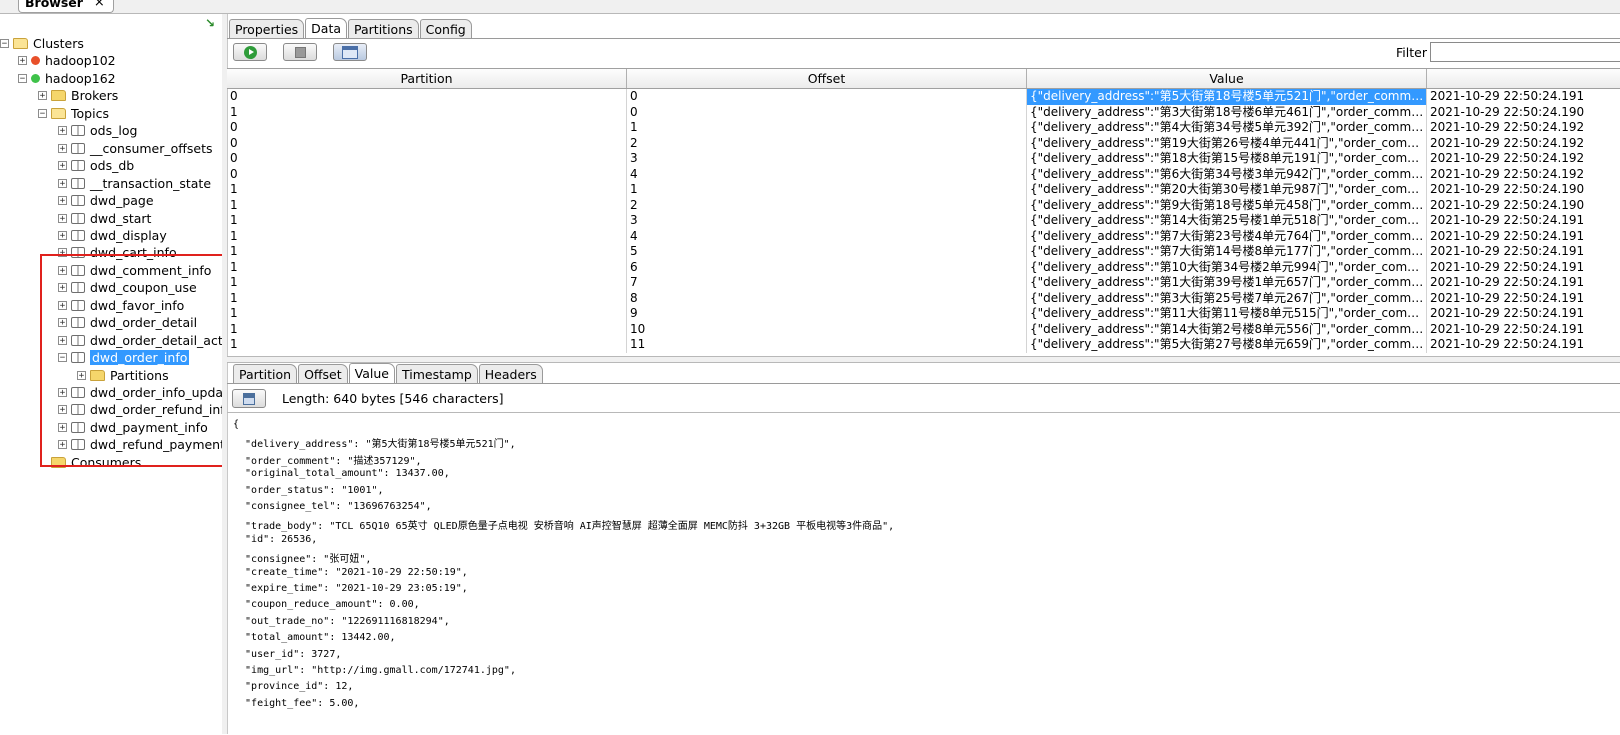  I want to click on detail-tab-value: Value, so click(371, 373).